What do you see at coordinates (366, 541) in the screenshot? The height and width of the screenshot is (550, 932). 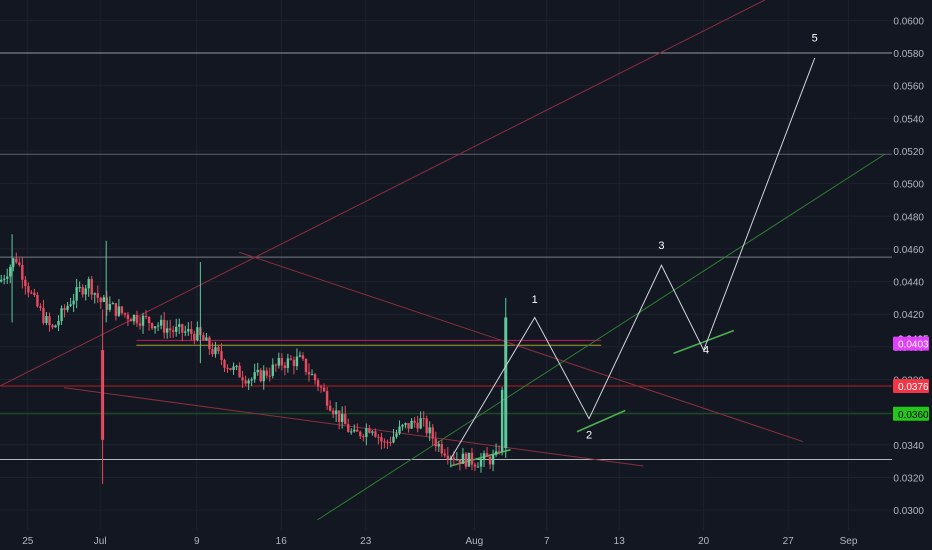 I see `x-tick-label: 23` at bounding box center [366, 541].